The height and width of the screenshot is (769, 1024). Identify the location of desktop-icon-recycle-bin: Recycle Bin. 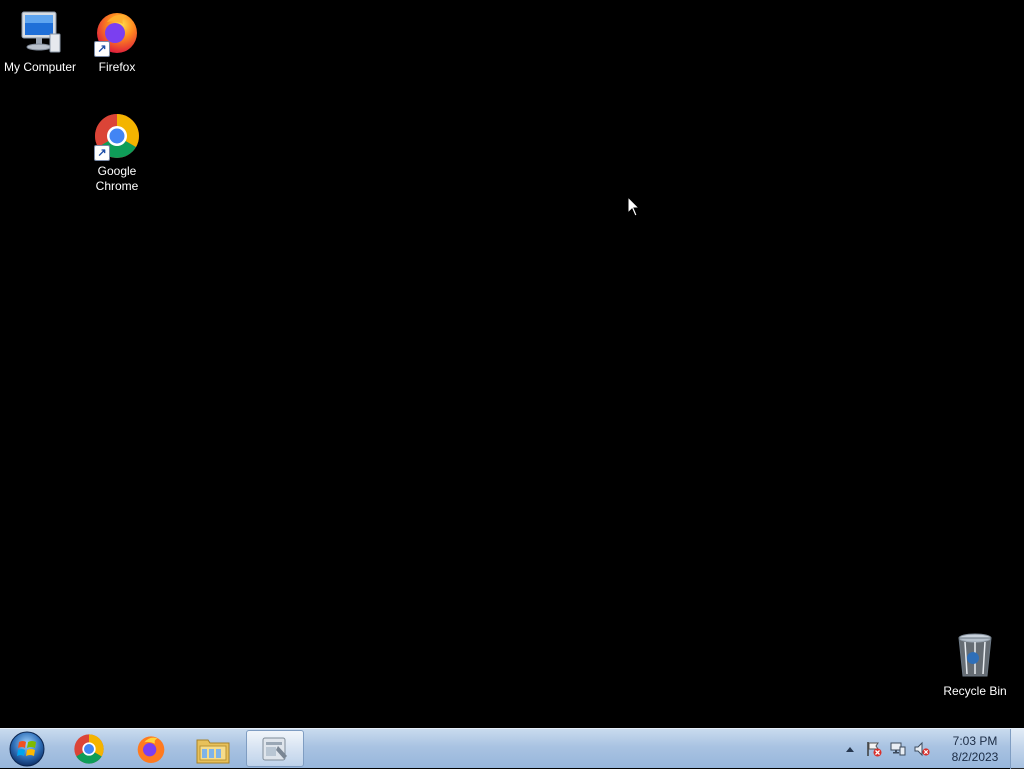
(975, 665).